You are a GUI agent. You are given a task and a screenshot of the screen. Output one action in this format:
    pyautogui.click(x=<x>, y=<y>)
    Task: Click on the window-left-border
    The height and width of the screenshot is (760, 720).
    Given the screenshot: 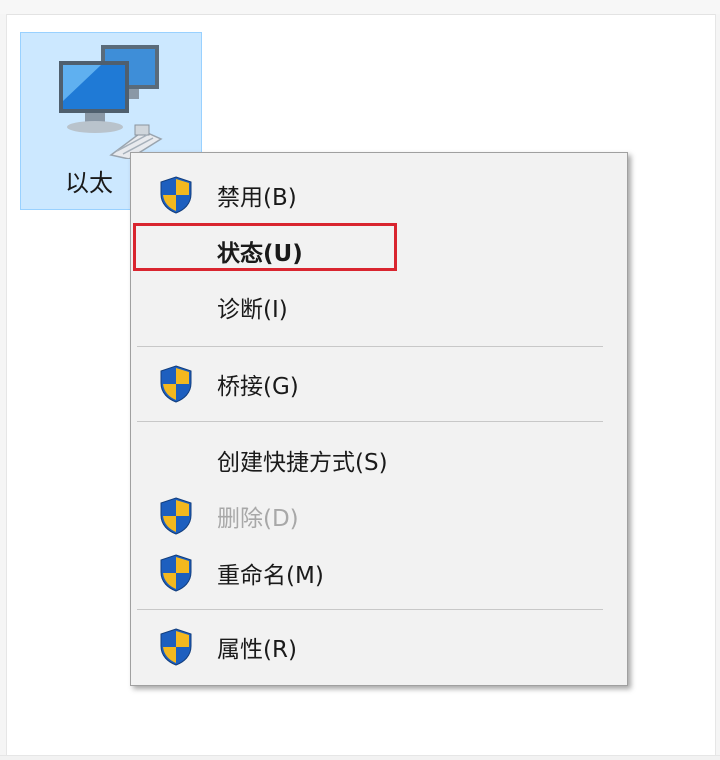 What is the action you would take?
    pyautogui.click(x=3, y=387)
    